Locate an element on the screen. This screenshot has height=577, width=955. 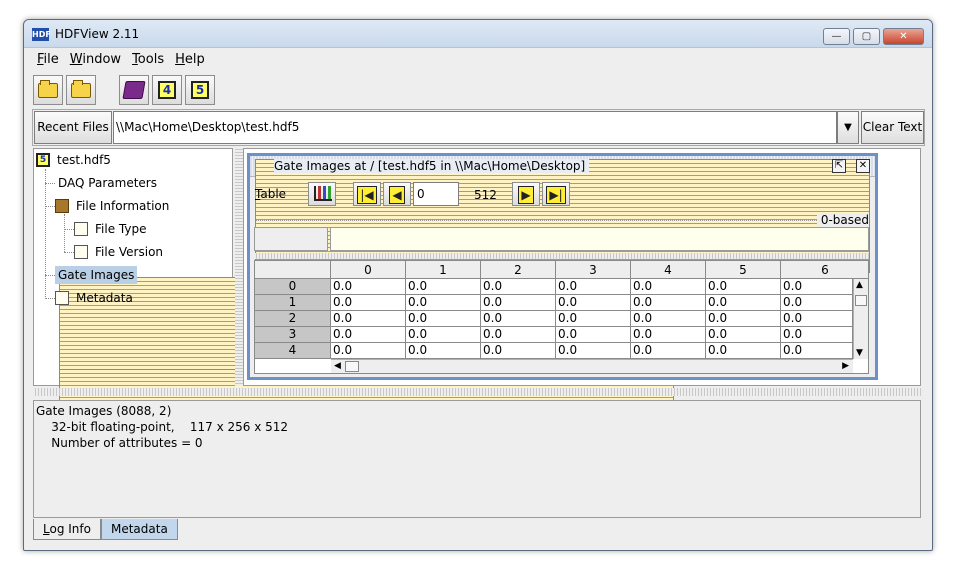
close-window-button: ✕ is located at coordinates (903, 36).